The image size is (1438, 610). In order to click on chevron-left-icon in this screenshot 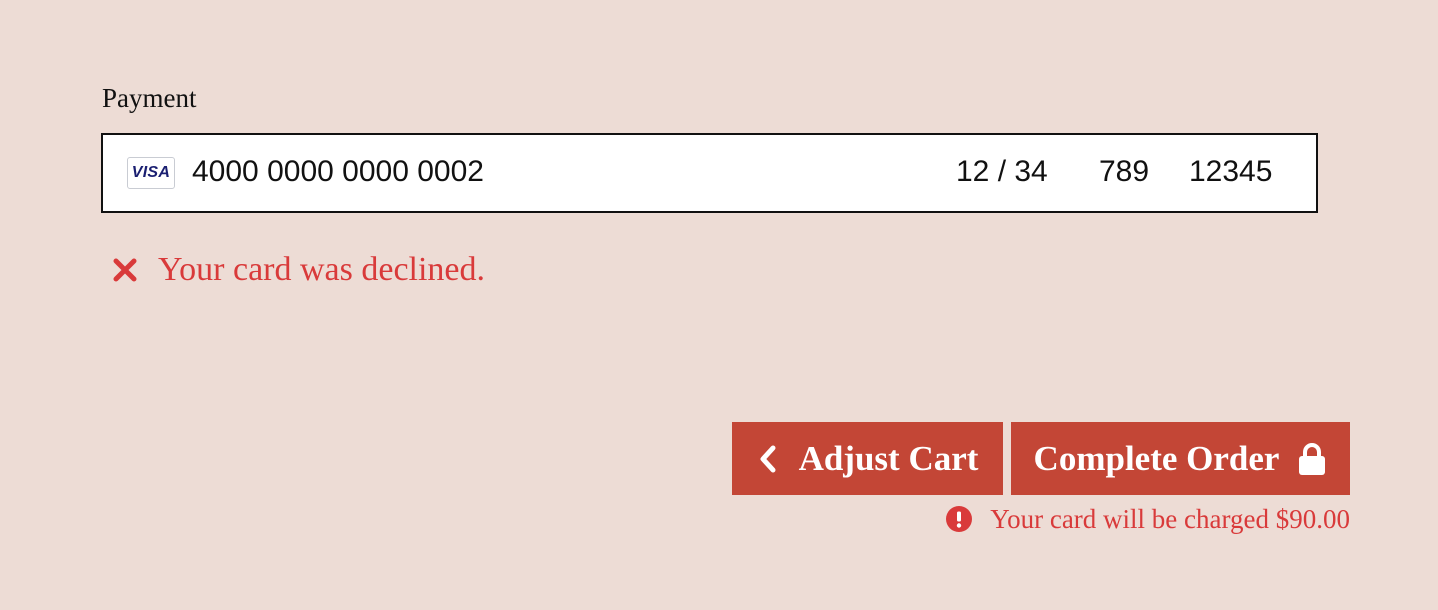, I will do `click(768, 458)`.